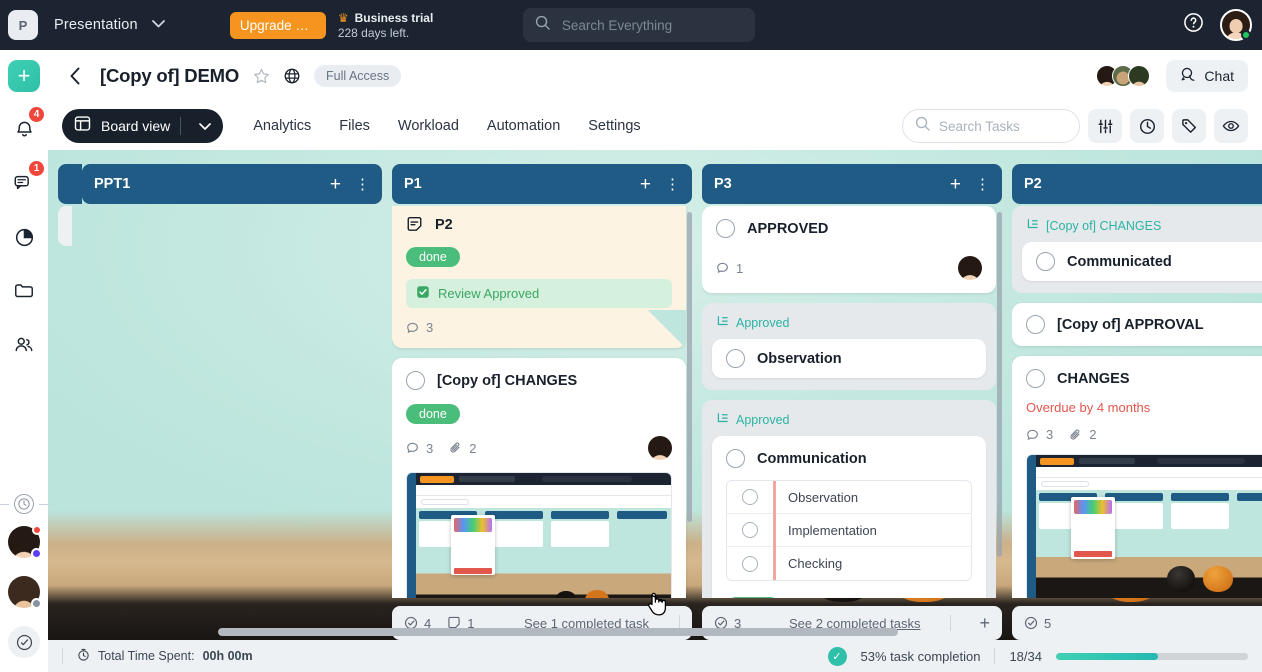 The height and width of the screenshot is (672, 1262). Describe the element at coordinates (652, 25) in the screenshot. I see `search-input` at that location.